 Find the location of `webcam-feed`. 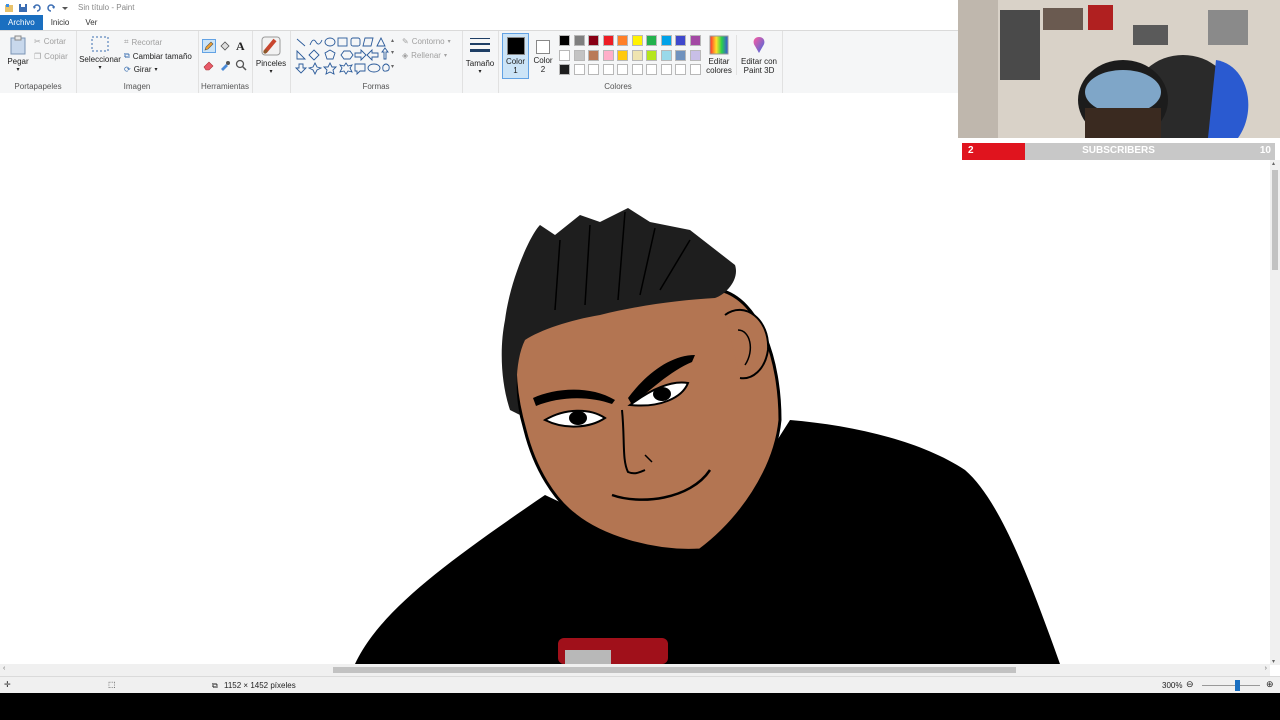

webcam-feed is located at coordinates (1119, 69).